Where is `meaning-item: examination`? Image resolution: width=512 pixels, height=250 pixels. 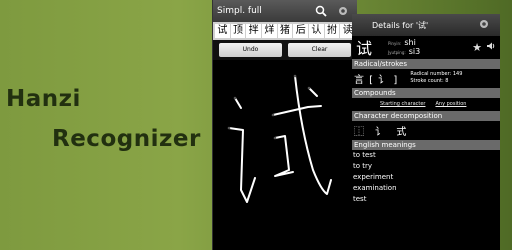
meaning-item: examination is located at coordinates (375, 188).